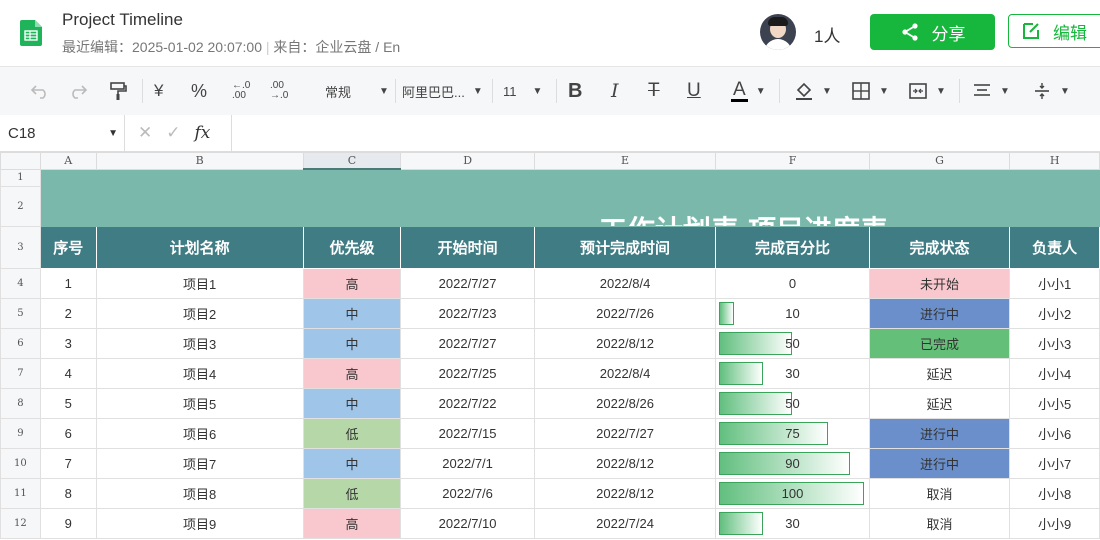 This screenshot has height=540, width=1100. I want to click on confirm-icon: ✓, so click(173, 133).